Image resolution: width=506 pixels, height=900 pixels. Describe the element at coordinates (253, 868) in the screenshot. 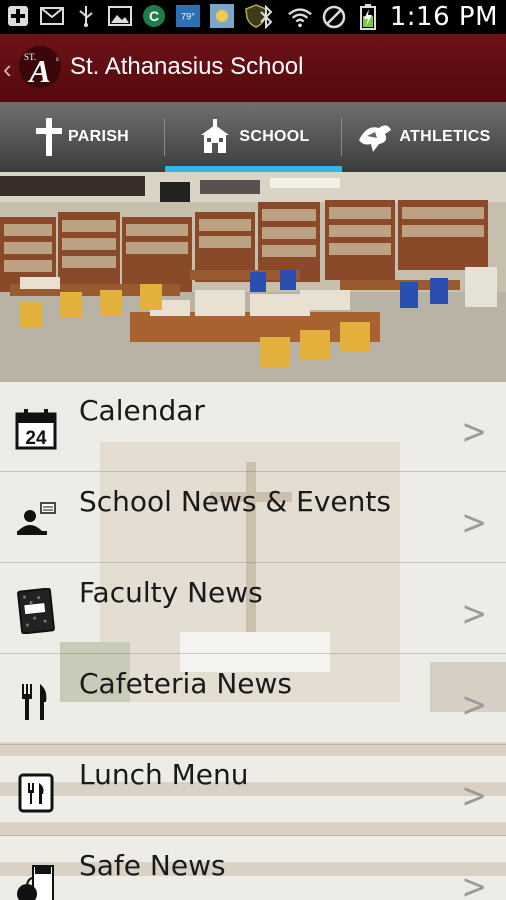

I see `menu-item-safe-news: Safe News >` at that location.